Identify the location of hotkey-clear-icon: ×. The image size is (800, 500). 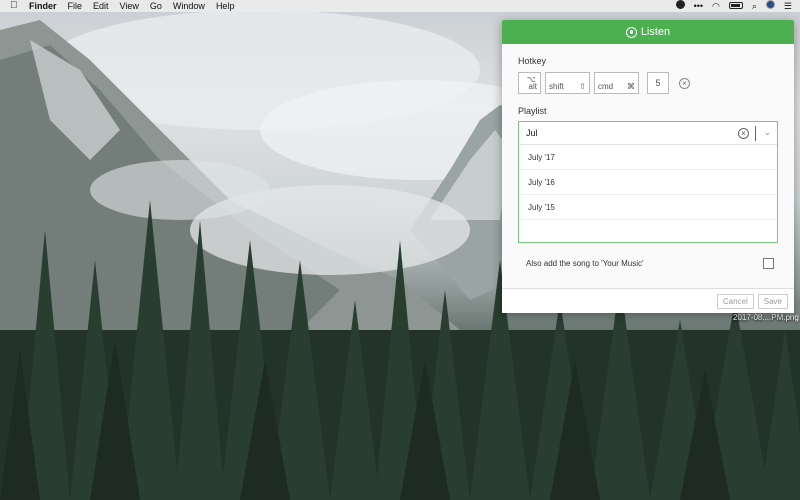
(684, 83).